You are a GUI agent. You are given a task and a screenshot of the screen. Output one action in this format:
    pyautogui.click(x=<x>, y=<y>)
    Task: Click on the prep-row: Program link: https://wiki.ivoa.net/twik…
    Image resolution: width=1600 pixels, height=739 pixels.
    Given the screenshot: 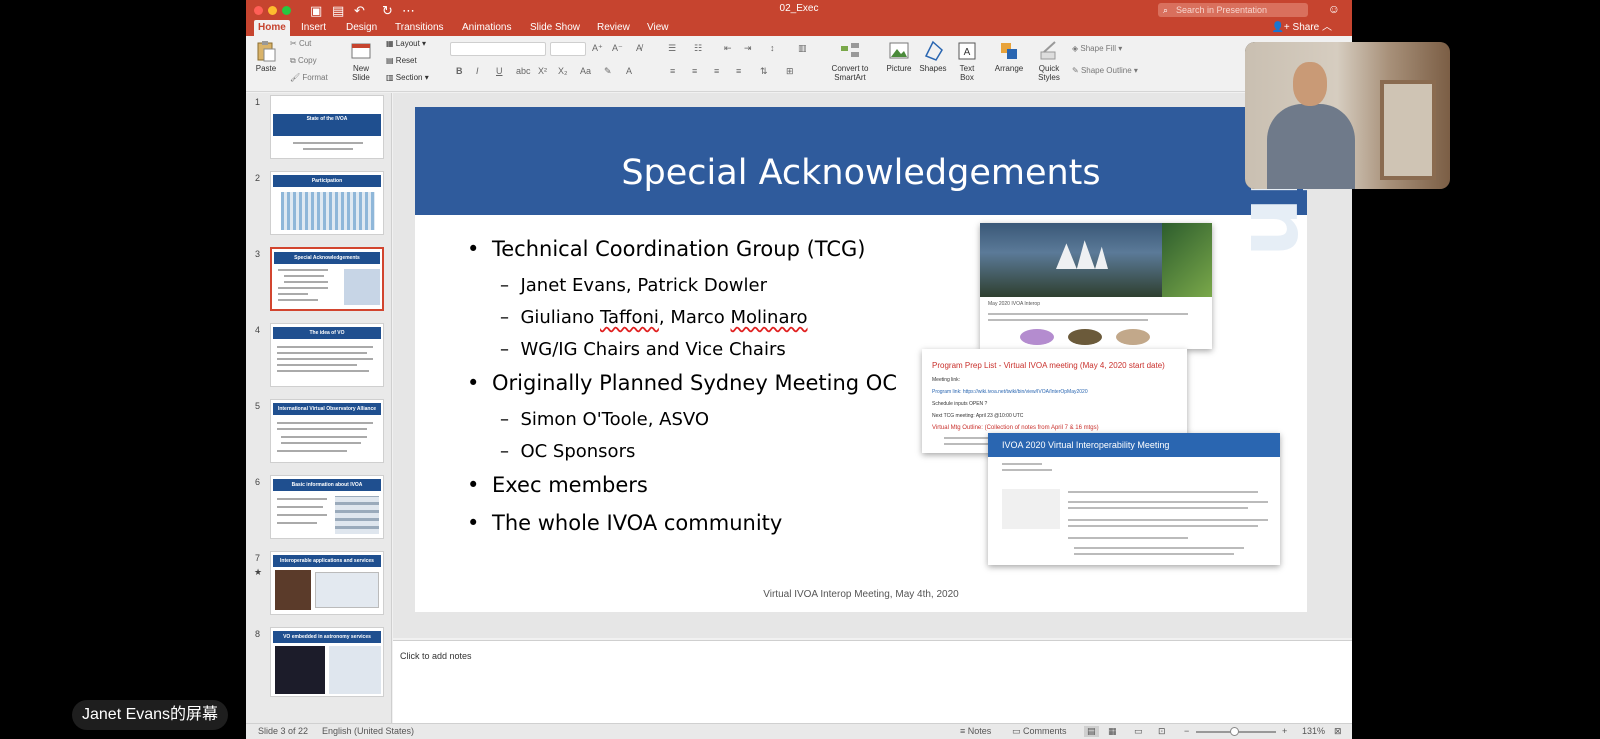 What is the action you would take?
    pyautogui.click(x=1010, y=392)
    